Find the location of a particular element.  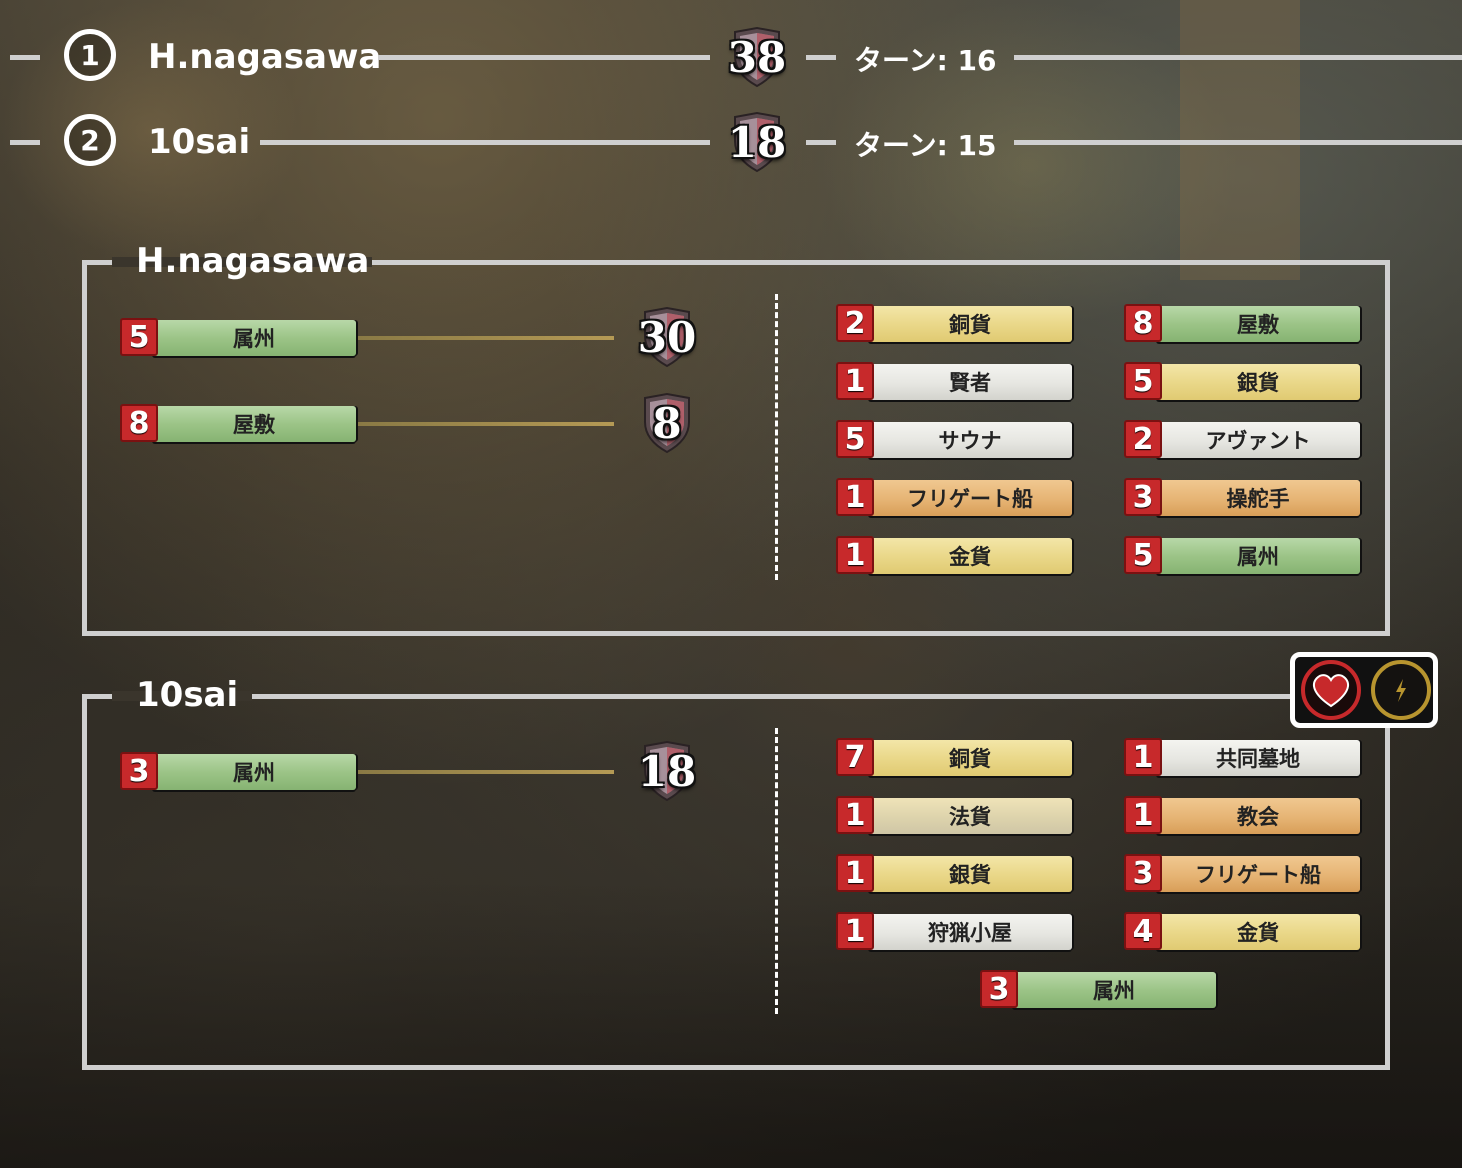

card-pile: 5 銀貨 is located at coordinates (1242, 381).